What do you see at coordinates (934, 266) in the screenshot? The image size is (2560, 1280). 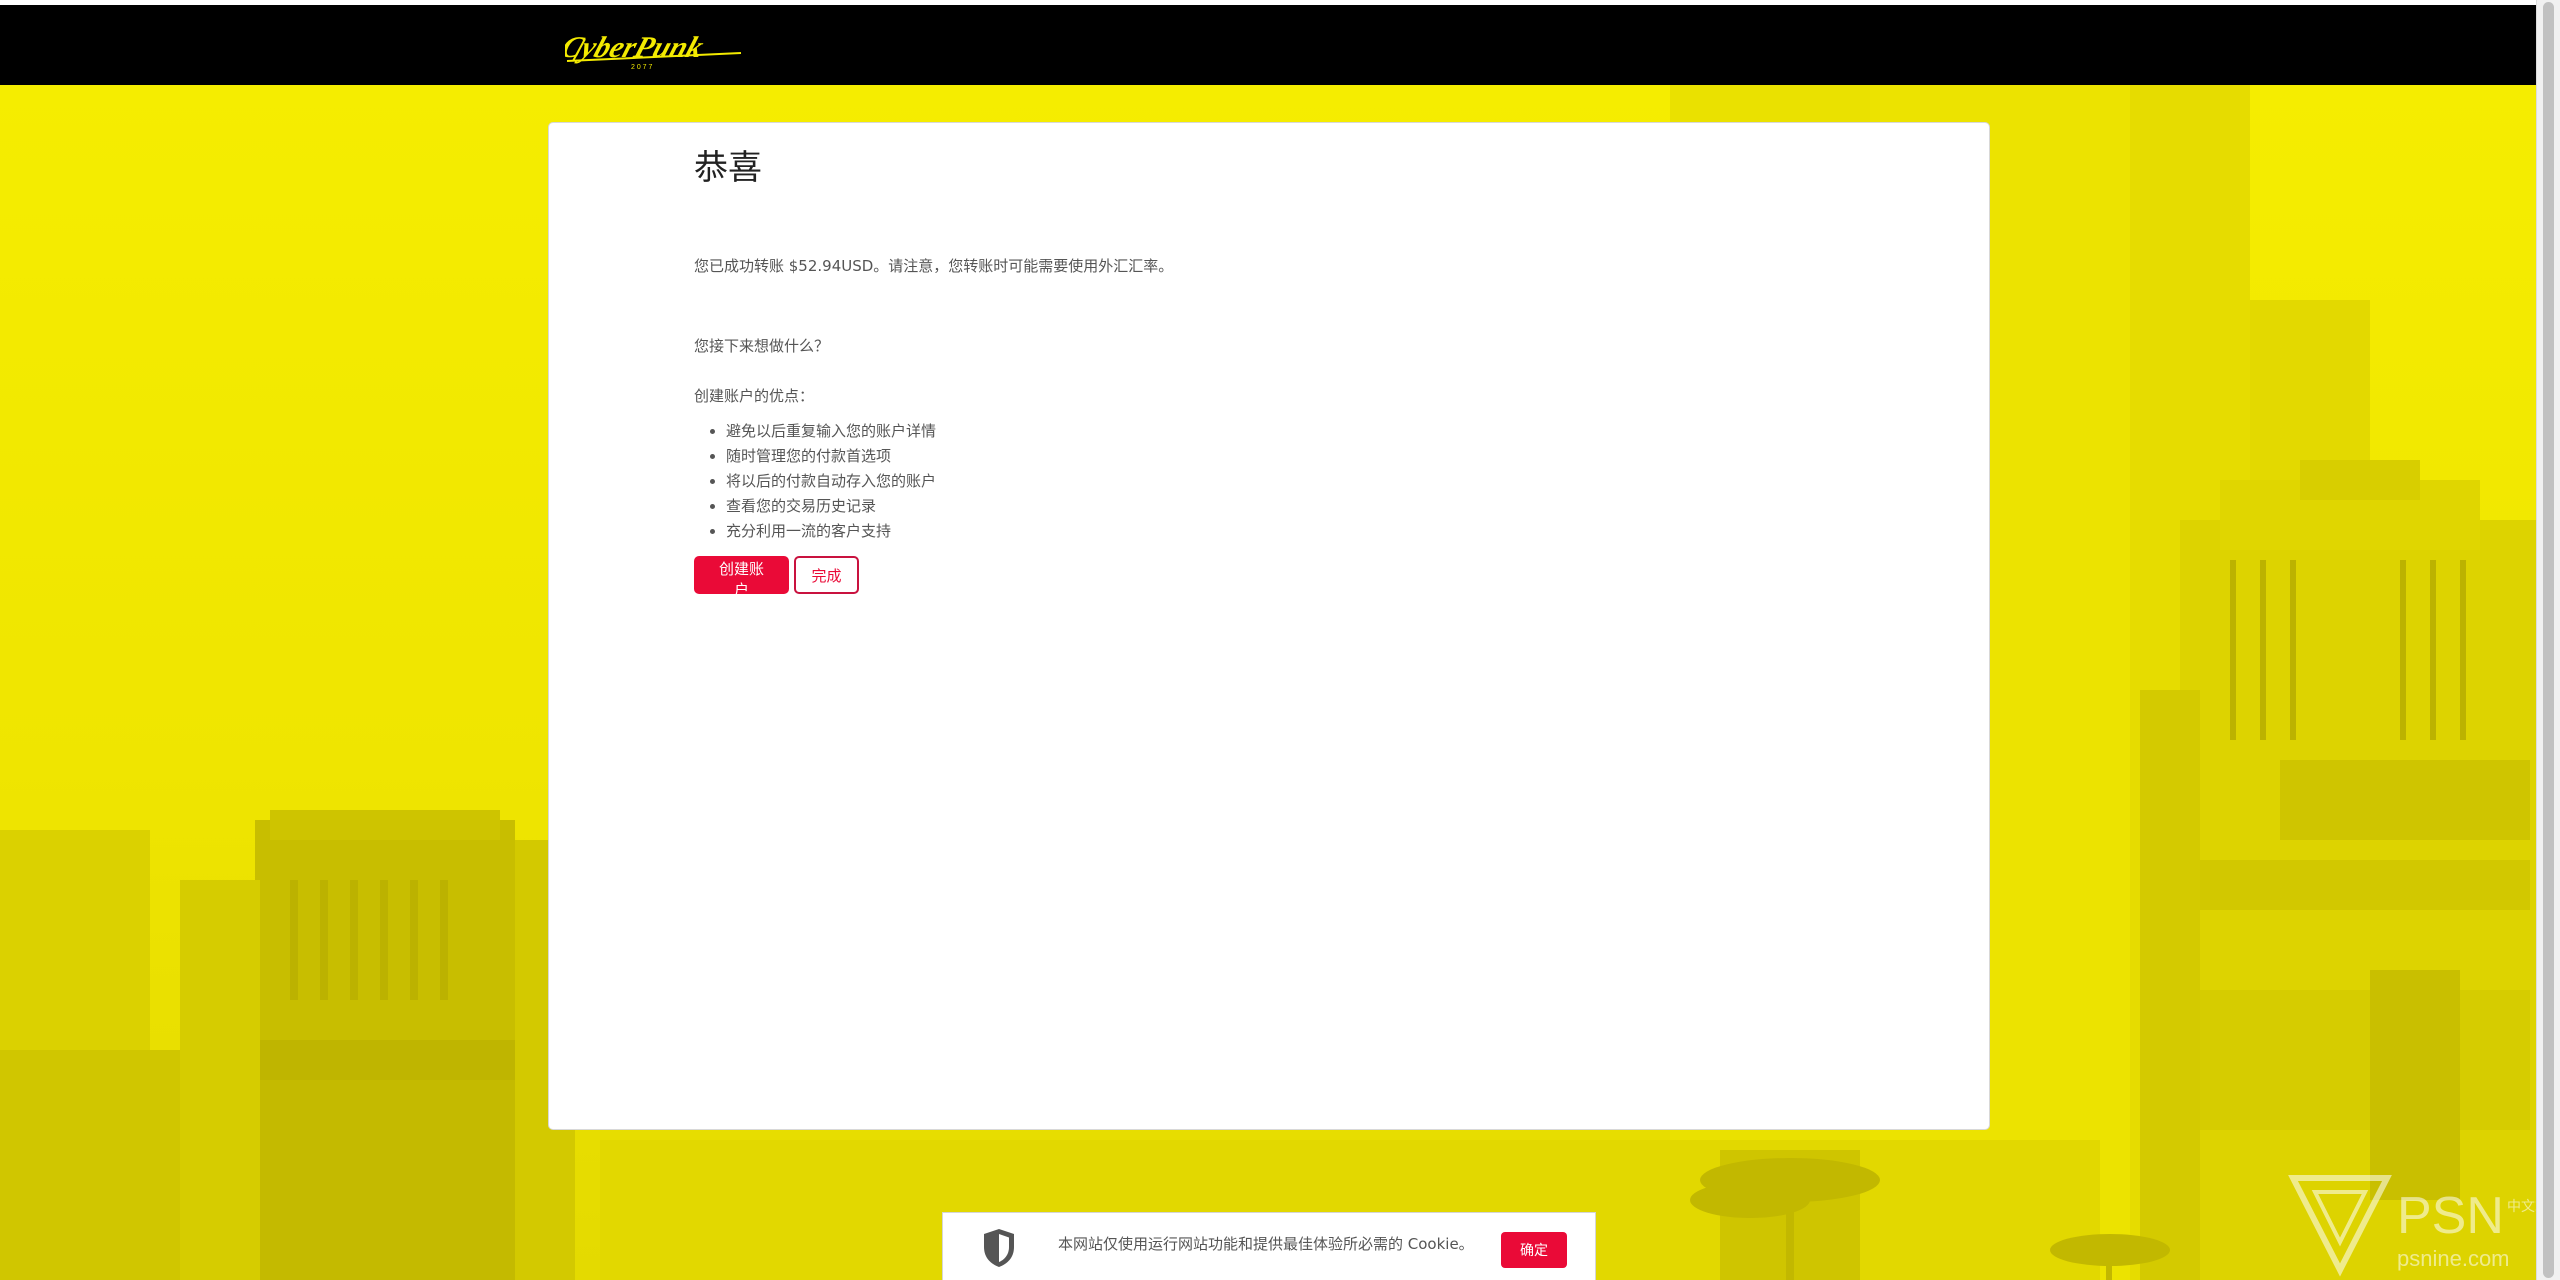 I see `transfer-message: 您已成功转账 $52.94USD。请注意，您转账时可能需要使用外汇汇率。` at bounding box center [934, 266].